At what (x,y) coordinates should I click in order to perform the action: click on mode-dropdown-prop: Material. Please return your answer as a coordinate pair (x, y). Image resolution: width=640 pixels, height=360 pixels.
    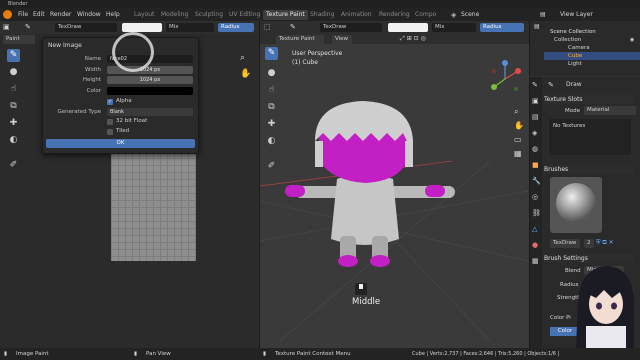
    Looking at the image, I should click on (610, 110).